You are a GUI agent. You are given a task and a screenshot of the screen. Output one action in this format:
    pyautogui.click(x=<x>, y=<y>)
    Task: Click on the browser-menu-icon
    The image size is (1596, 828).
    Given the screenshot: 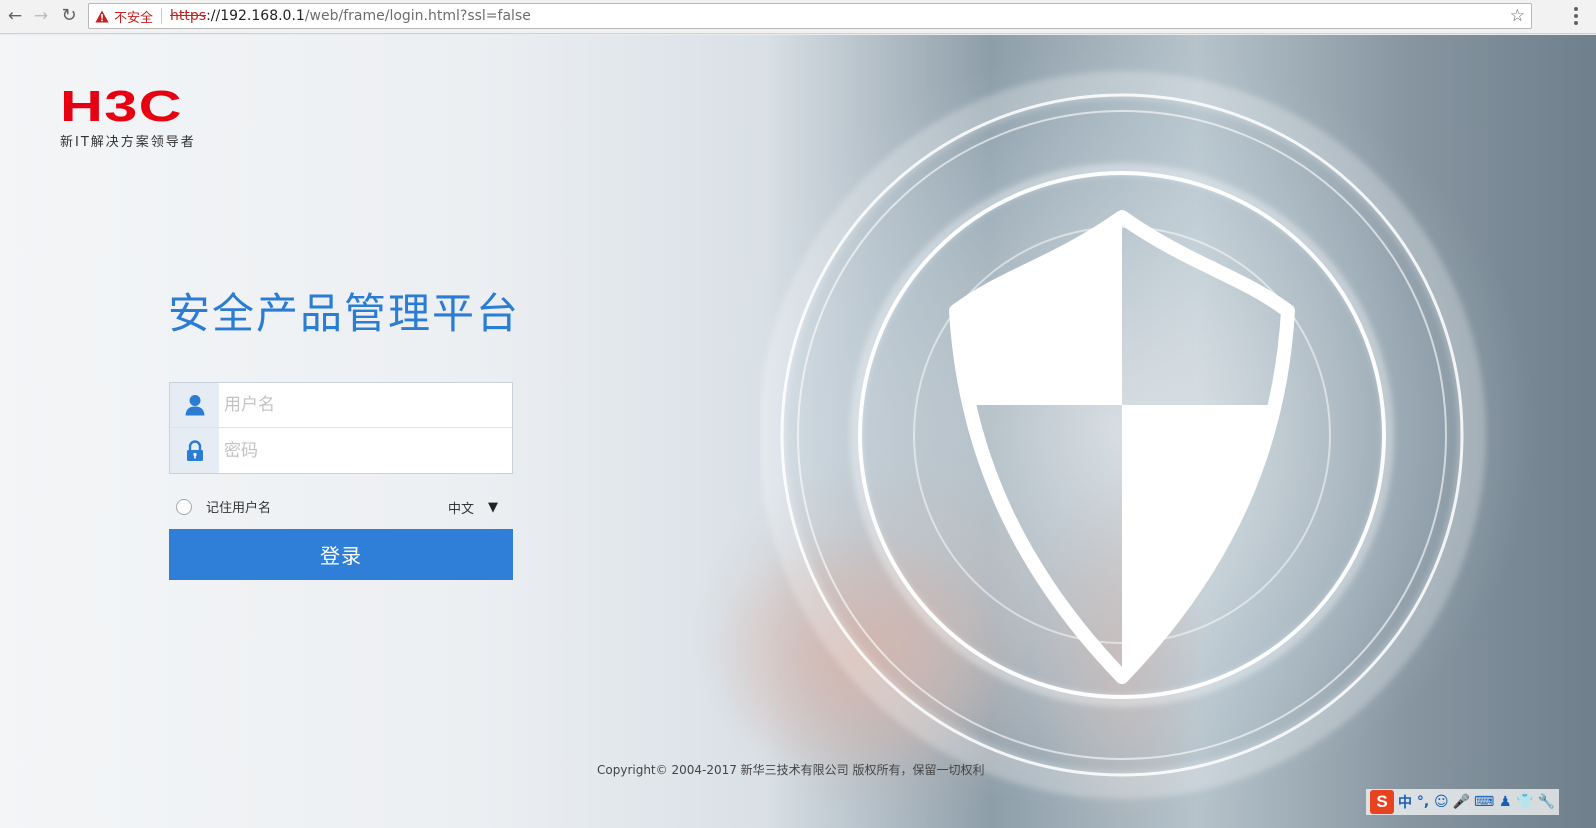 What is the action you would take?
    pyautogui.click(x=1576, y=16)
    